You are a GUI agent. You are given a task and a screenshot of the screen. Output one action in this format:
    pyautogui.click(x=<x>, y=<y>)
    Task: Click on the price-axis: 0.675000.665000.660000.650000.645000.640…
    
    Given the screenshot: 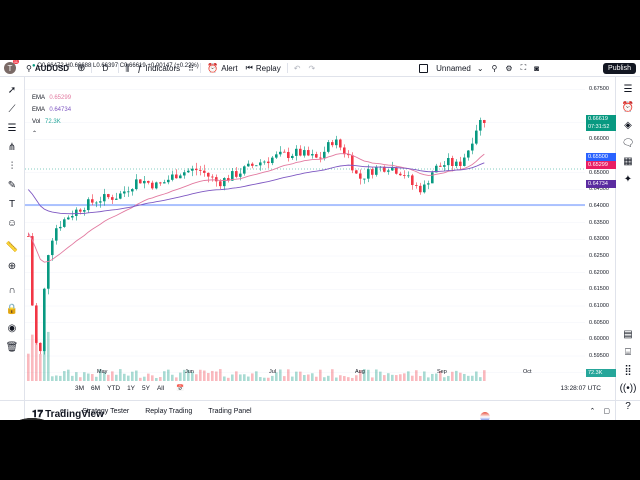 What is the action you would take?
    pyautogui.click(x=600, y=234)
    